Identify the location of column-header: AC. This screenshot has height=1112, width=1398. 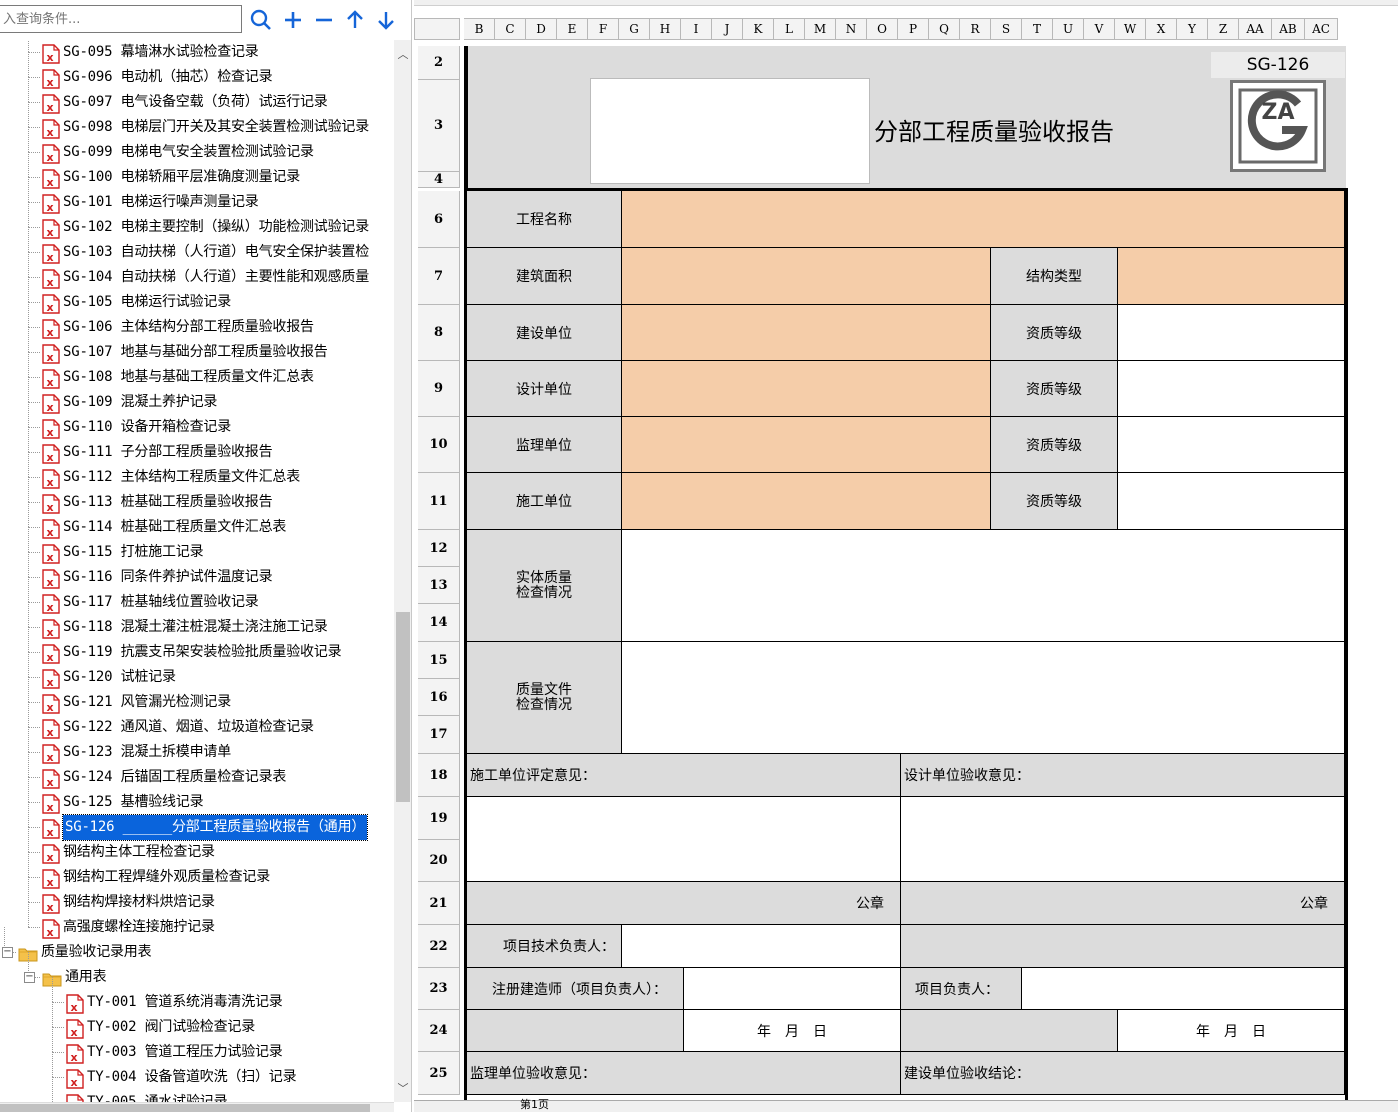
(1321, 29).